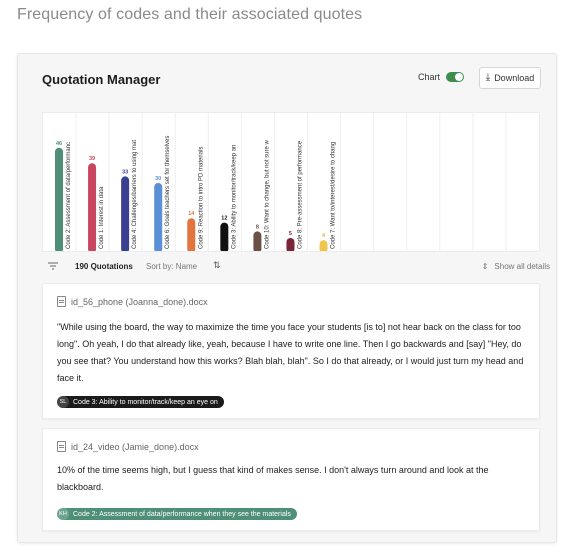 The image size is (570, 556). I want to click on chart-category-label: Code 2: Assessment of data/performanc, so click(69, 195).